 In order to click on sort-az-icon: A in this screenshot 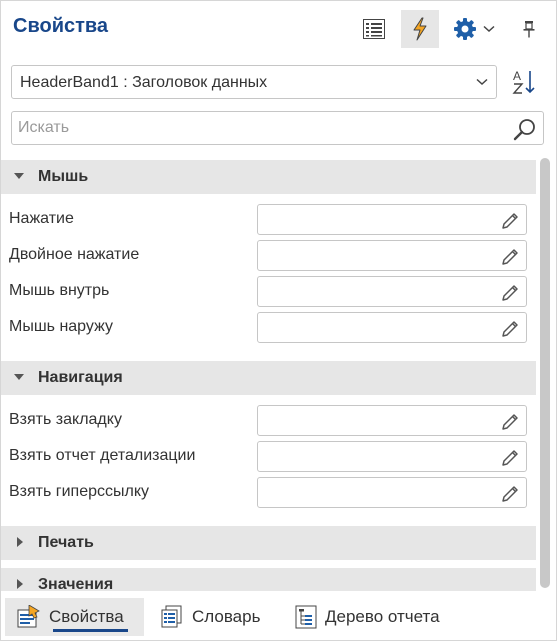, I will do `click(523, 81)`.